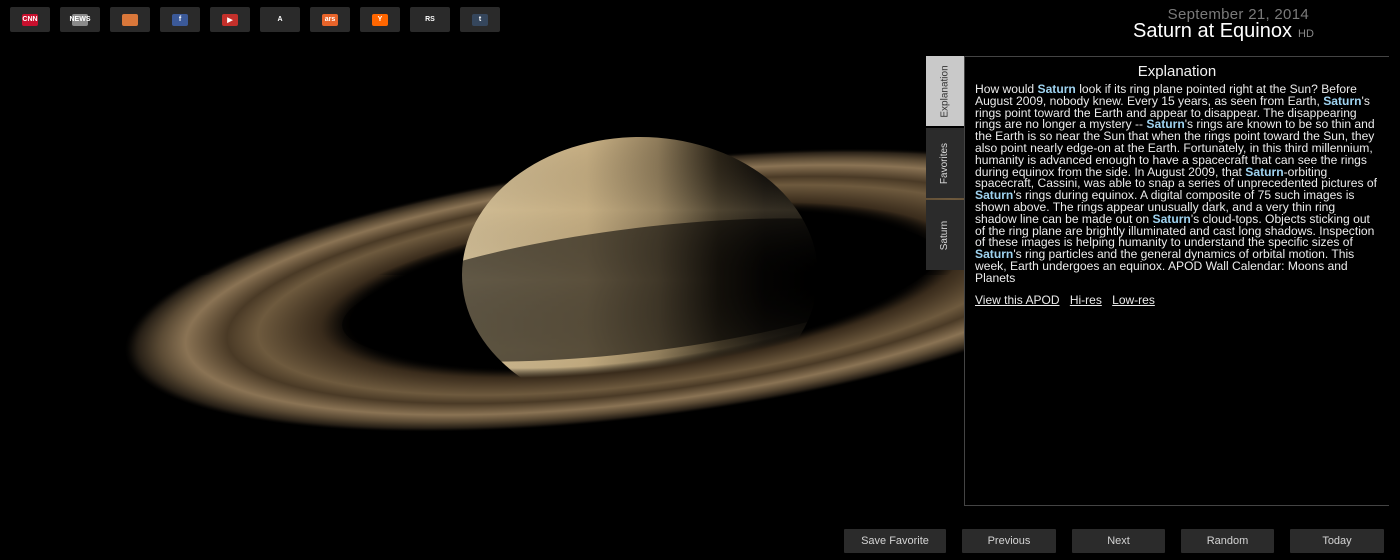  What do you see at coordinates (895, 541) in the screenshot?
I see `save-favorite-button: Save Favorite` at bounding box center [895, 541].